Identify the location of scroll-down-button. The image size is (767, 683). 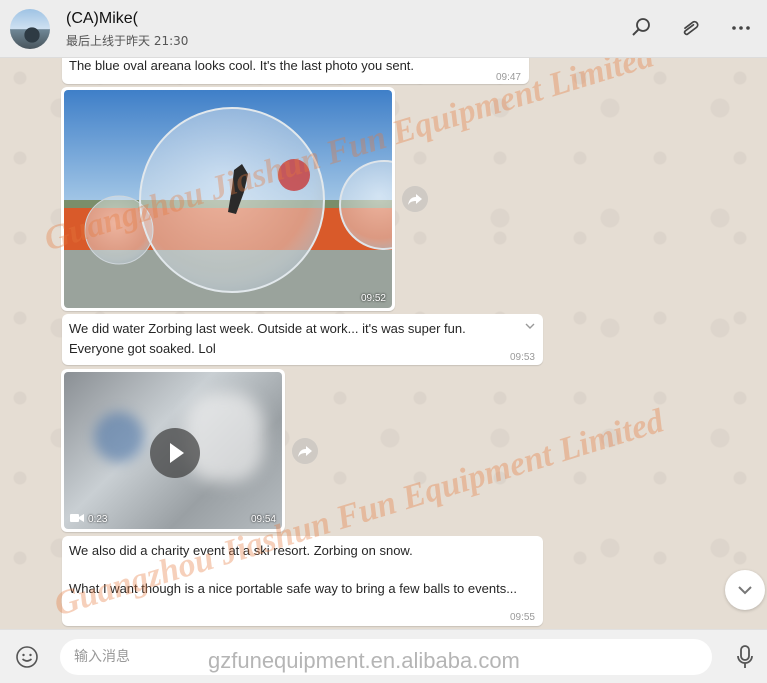
(745, 590).